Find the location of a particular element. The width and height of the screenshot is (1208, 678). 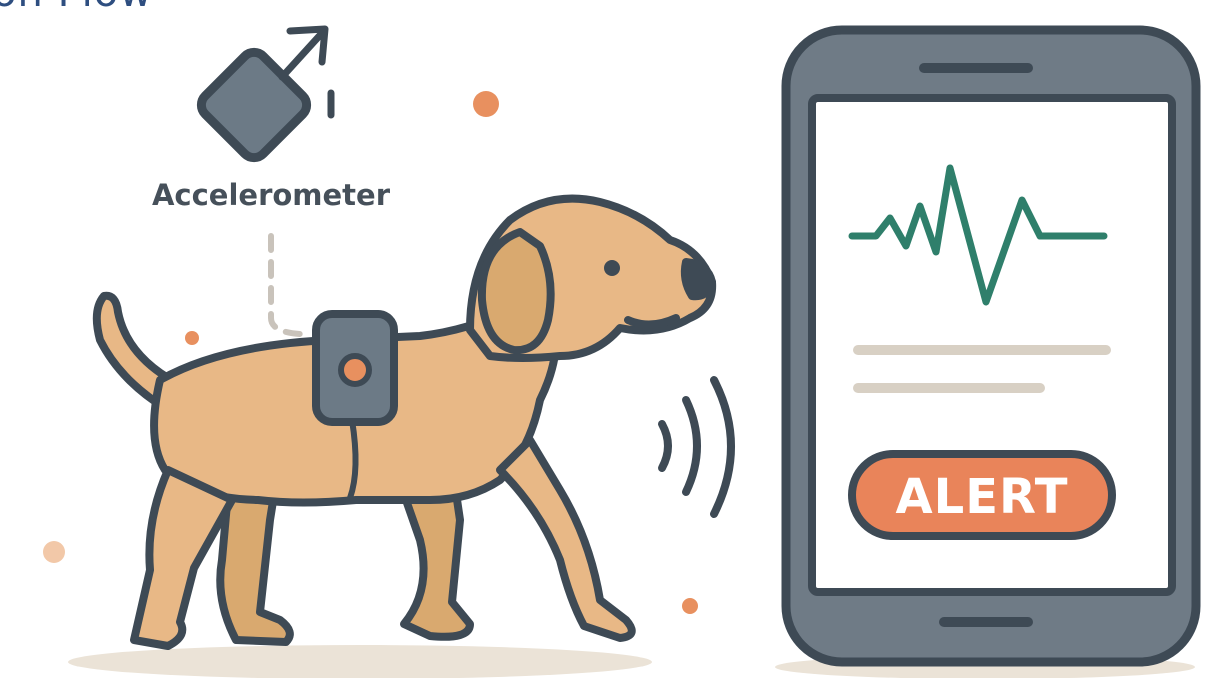

dog-eye is located at coordinates (612, 268).